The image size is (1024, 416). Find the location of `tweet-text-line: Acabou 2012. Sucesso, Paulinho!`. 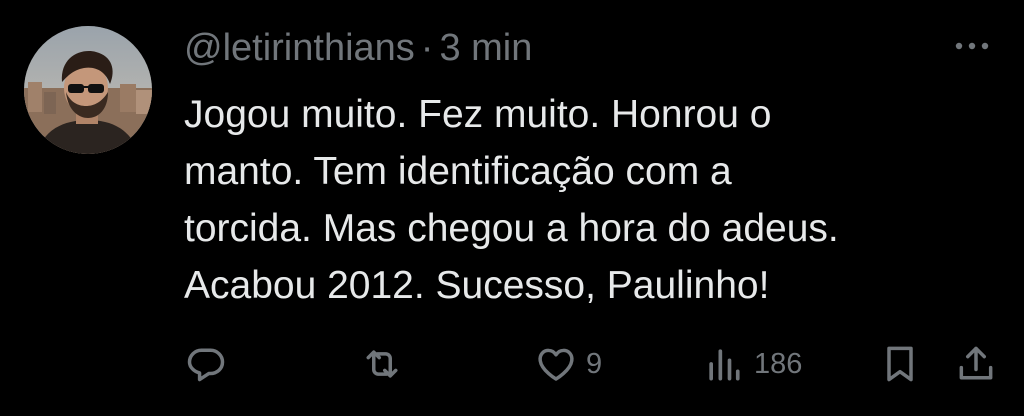

tweet-text-line: Acabou 2012. Sucesso, Paulinho! is located at coordinates (477, 285).